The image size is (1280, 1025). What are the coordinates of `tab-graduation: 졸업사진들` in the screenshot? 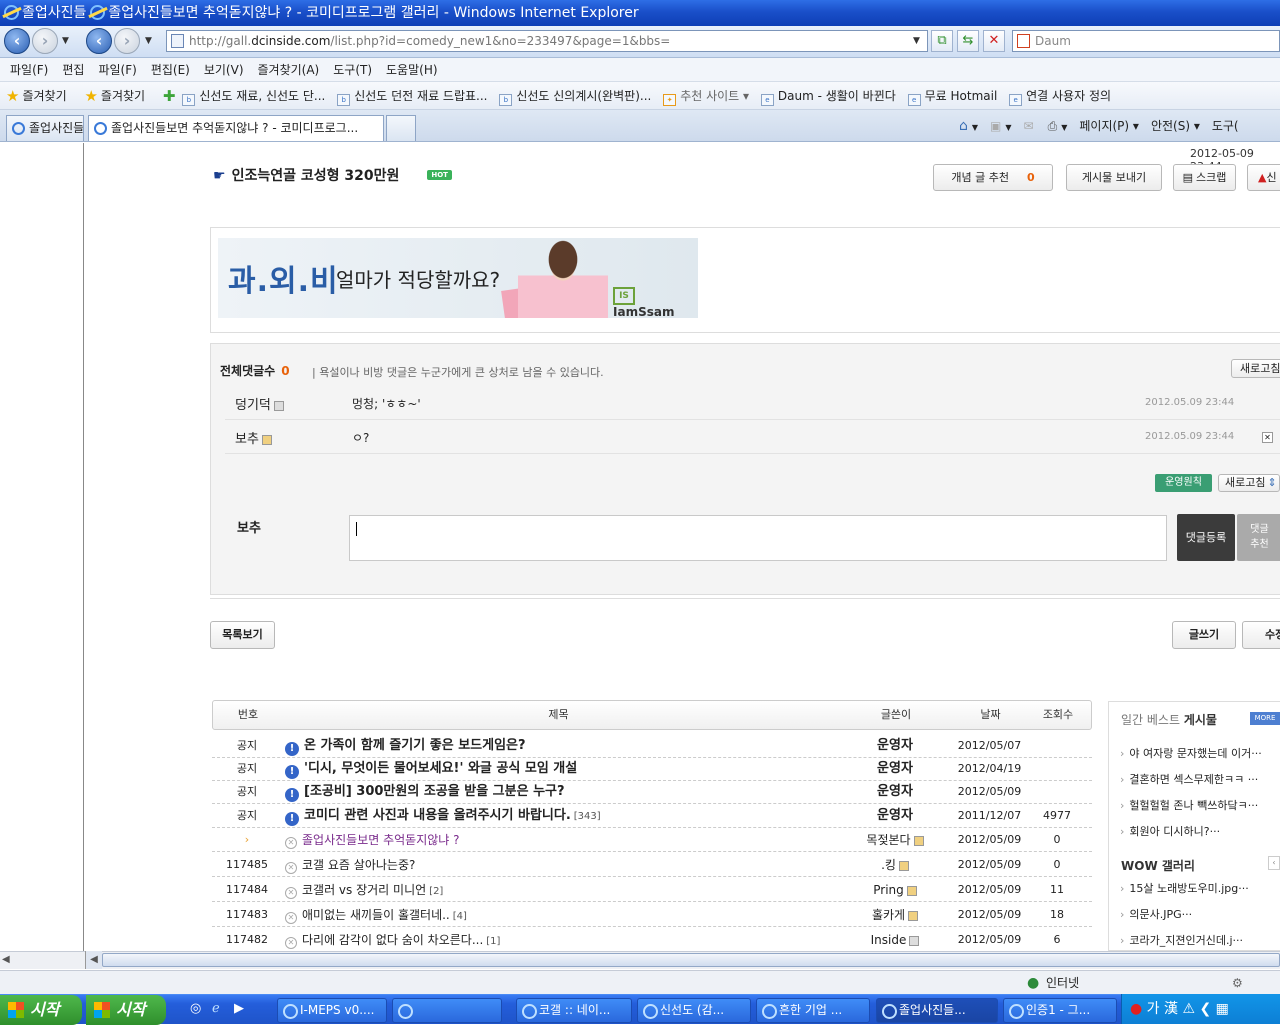 It's located at (45, 128).